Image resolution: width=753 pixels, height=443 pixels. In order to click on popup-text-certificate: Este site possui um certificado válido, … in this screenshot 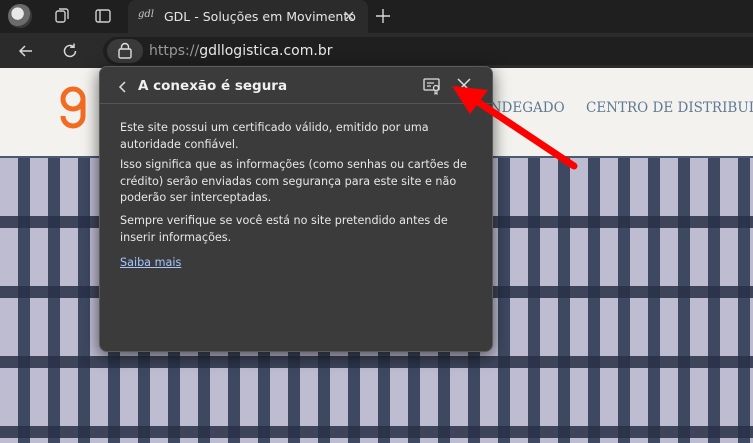, I will do `click(274, 136)`.